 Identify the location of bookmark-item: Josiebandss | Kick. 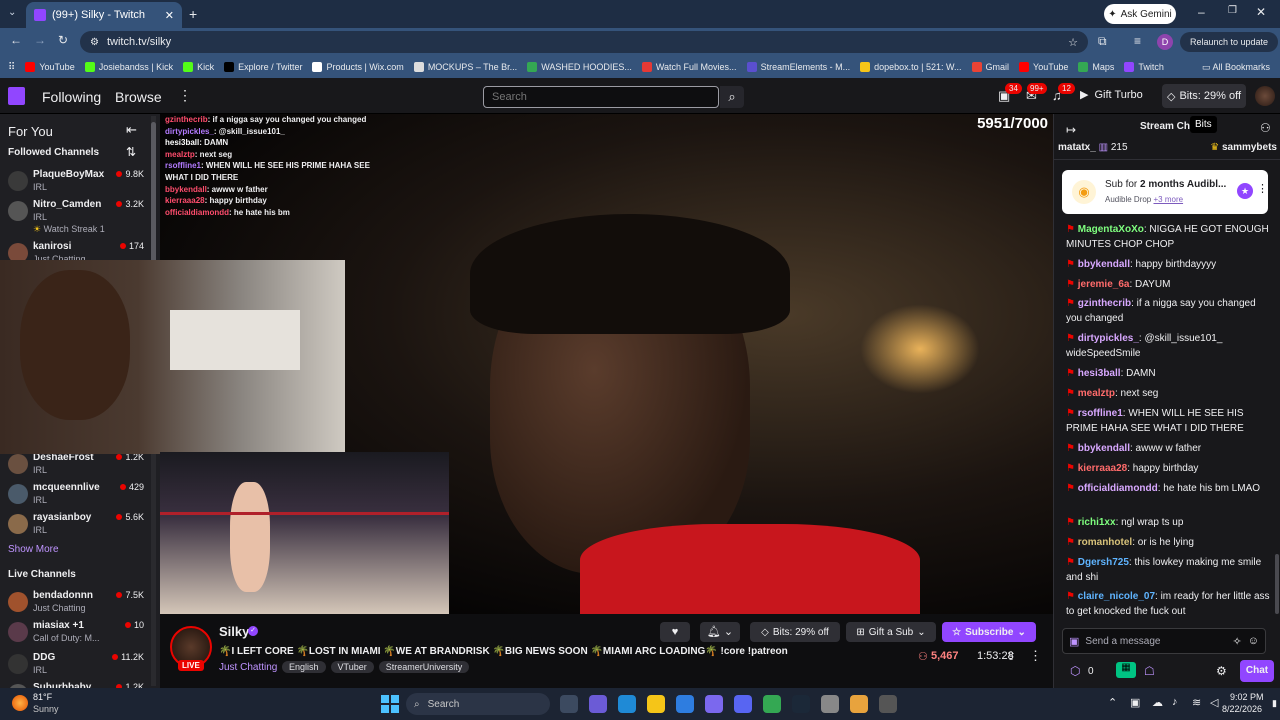
(128, 67).